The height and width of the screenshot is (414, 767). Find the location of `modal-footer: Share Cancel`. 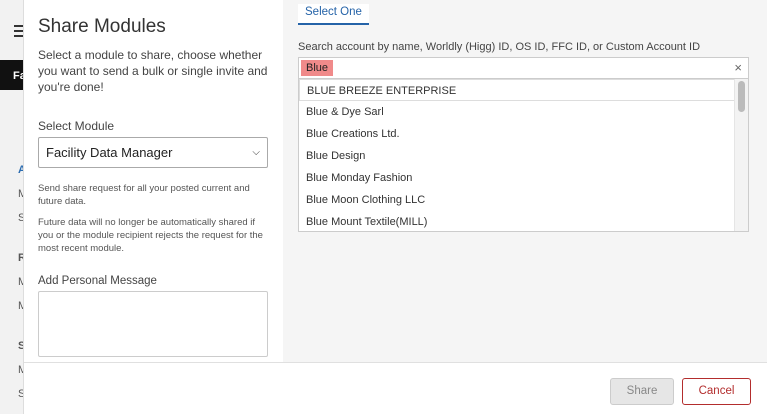

modal-footer: Share Cancel is located at coordinates (395, 388).